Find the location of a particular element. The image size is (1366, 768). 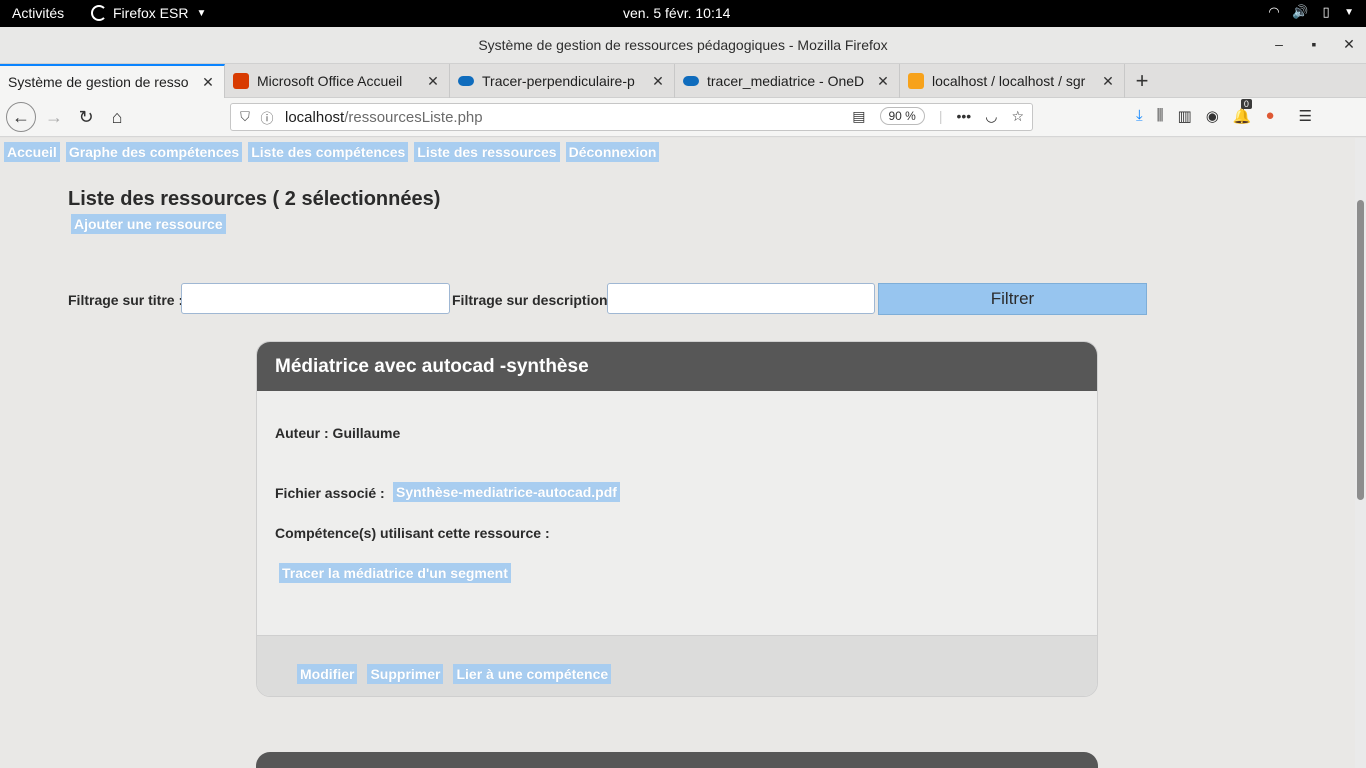

tab-ressources: Système de gestion de resso ✕ is located at coordinates (112, 81).